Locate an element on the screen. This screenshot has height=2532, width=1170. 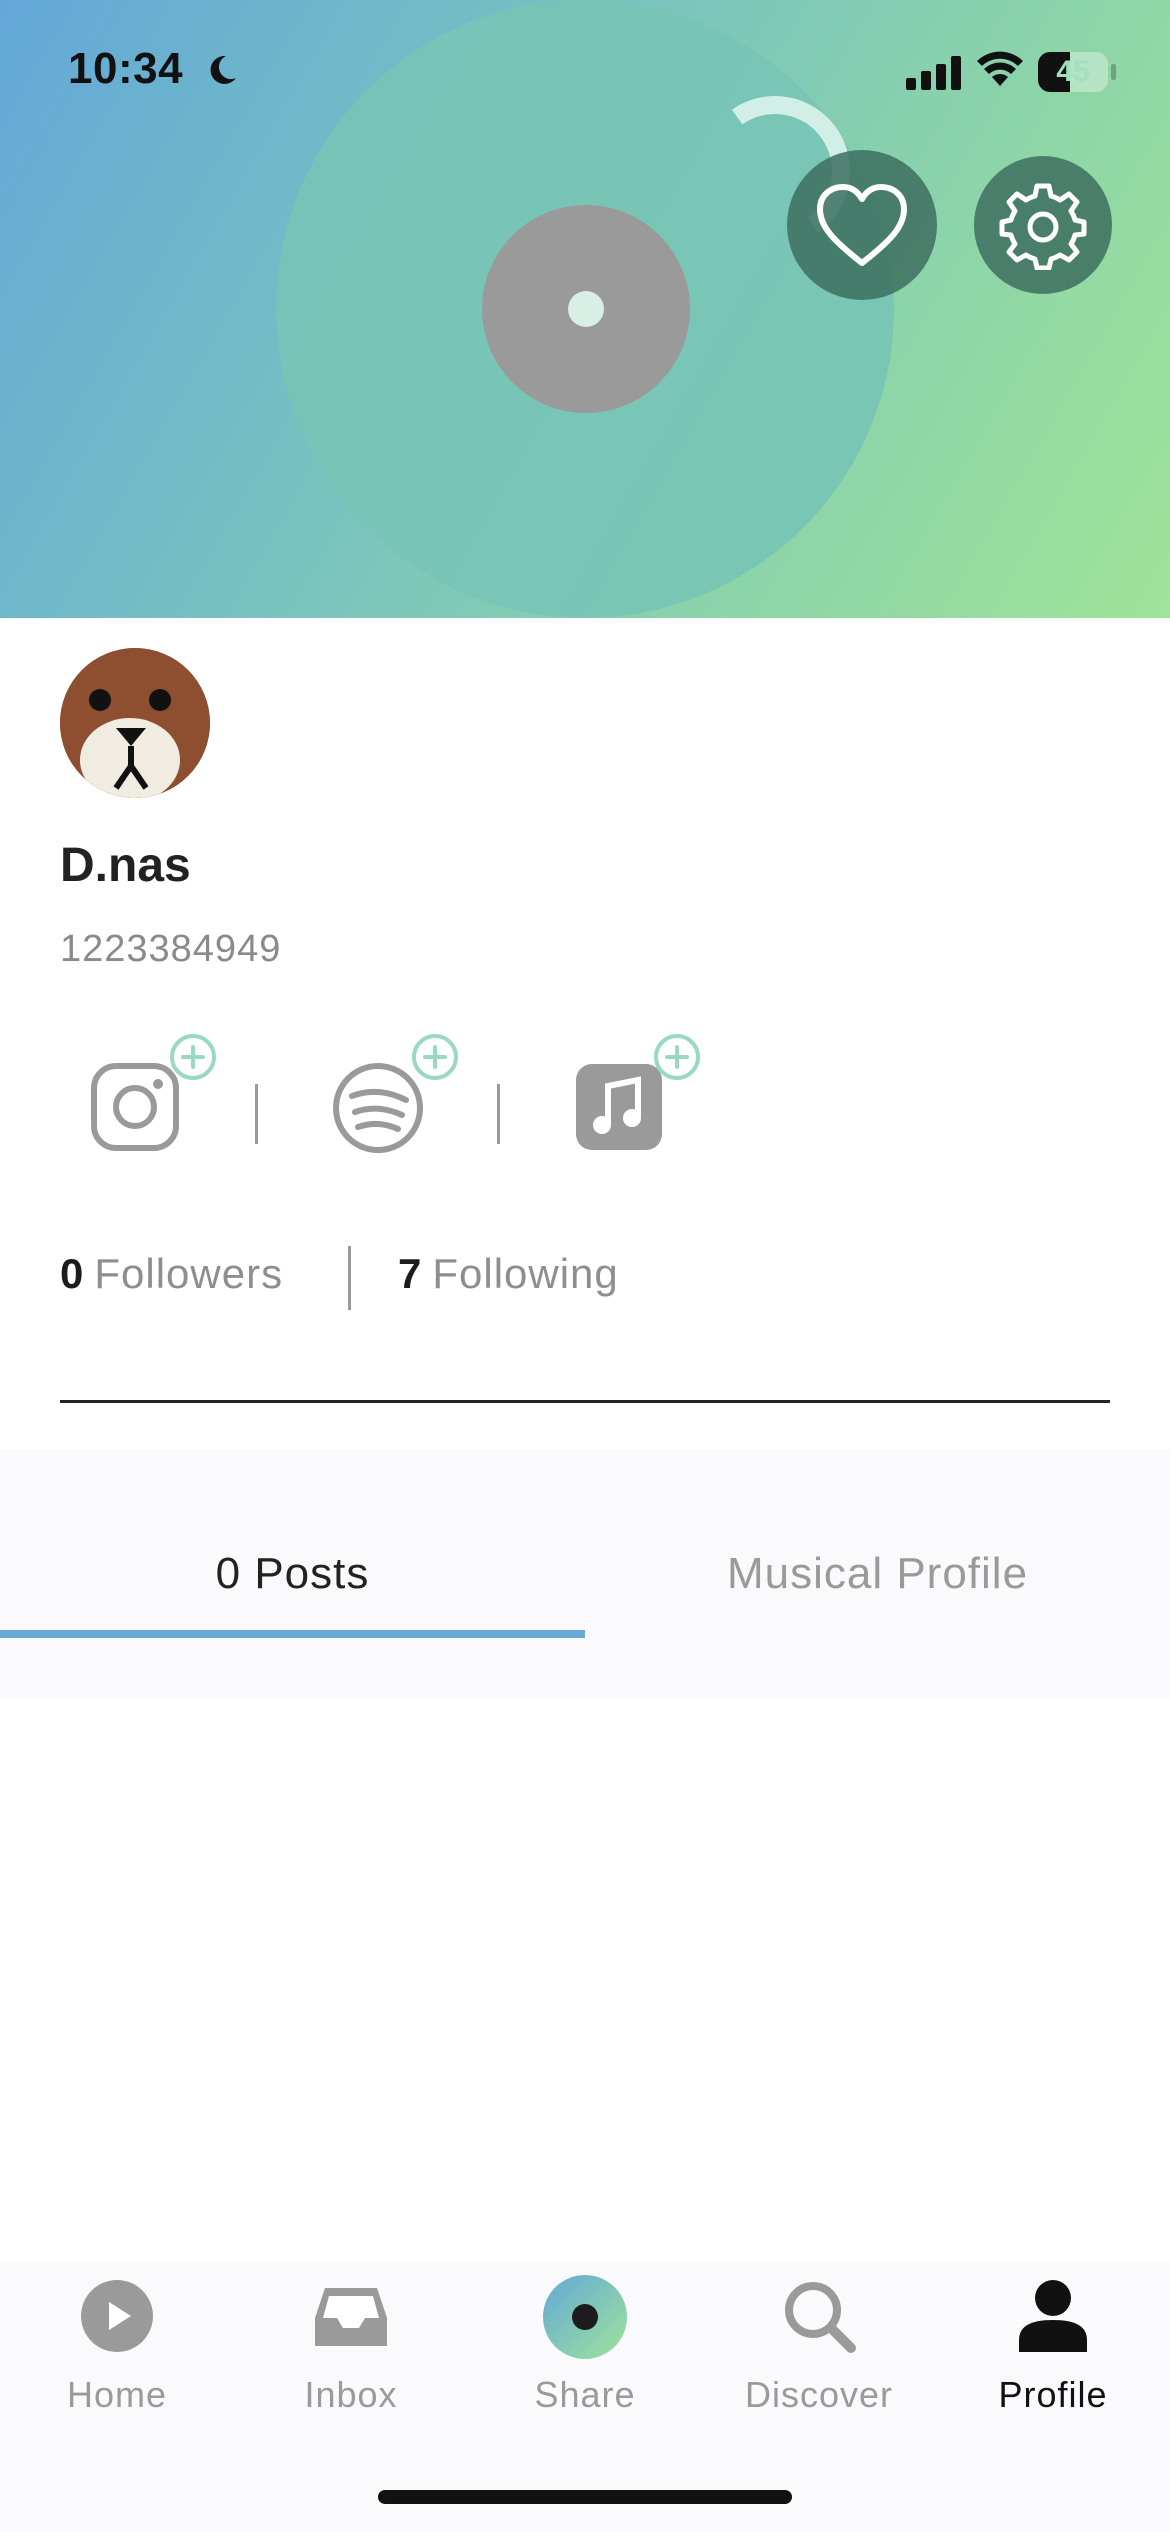
profile-id: 1223384949 is located at coordinates (171, 949).